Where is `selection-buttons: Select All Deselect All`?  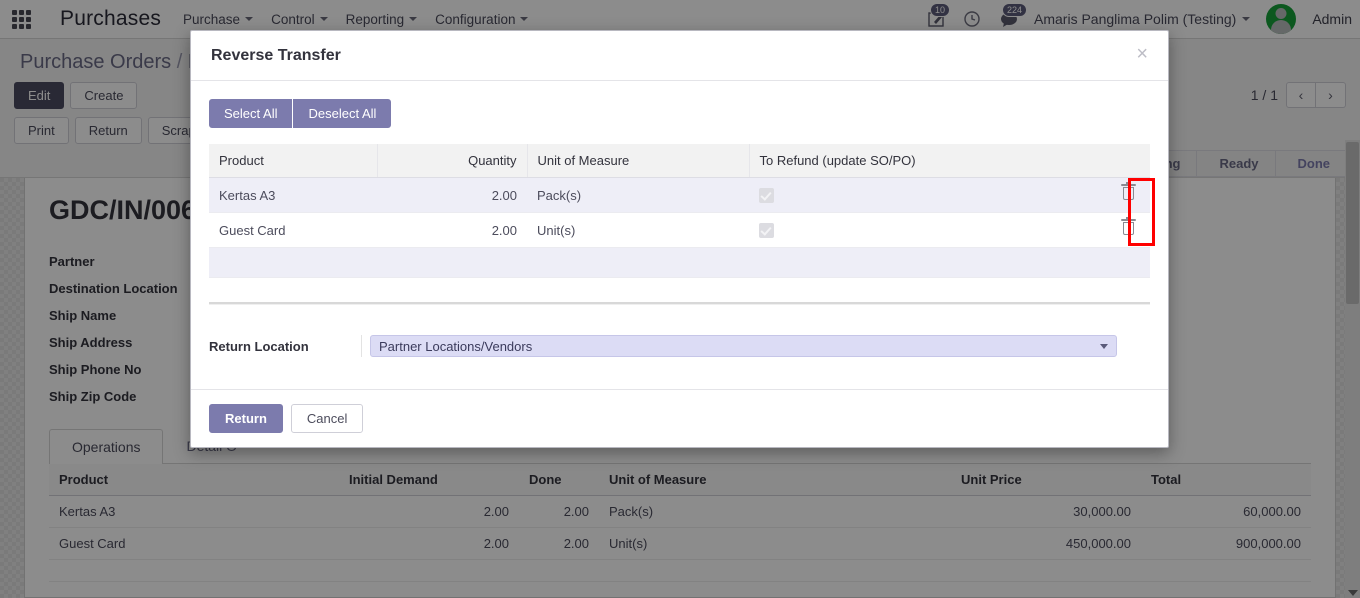
selection-buttons: Select All Deselect All is located at coordinates (679, 113).